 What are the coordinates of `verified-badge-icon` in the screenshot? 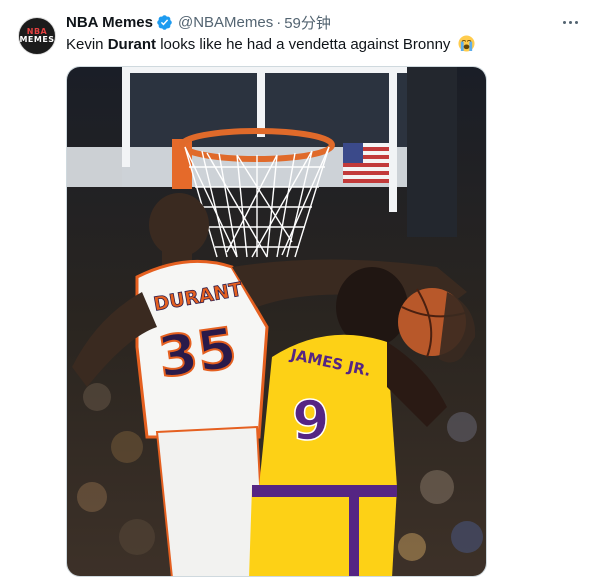 It's located at (164, 22).